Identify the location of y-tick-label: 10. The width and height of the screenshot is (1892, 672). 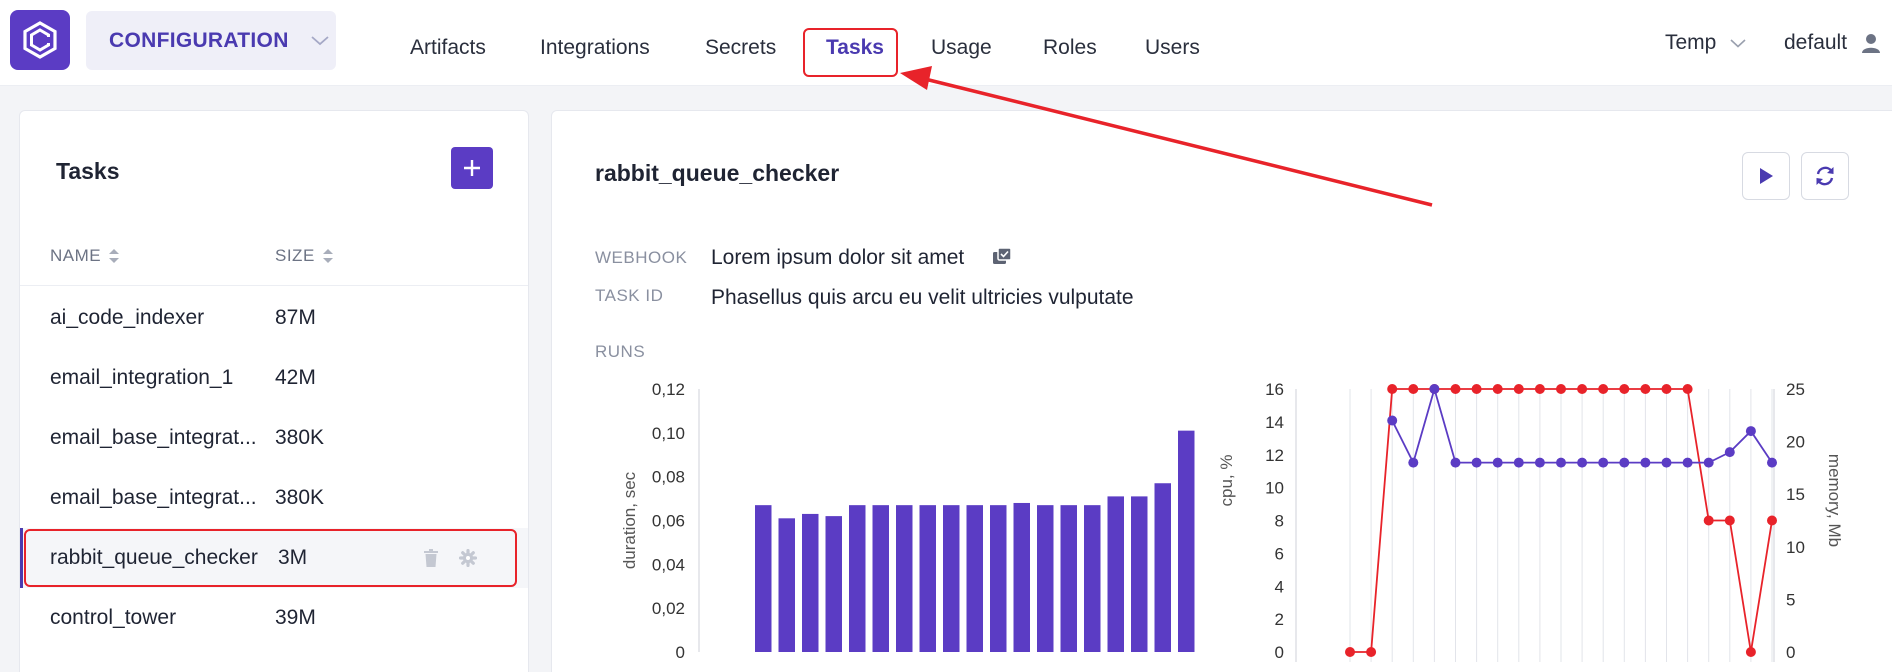
(1274, 488).